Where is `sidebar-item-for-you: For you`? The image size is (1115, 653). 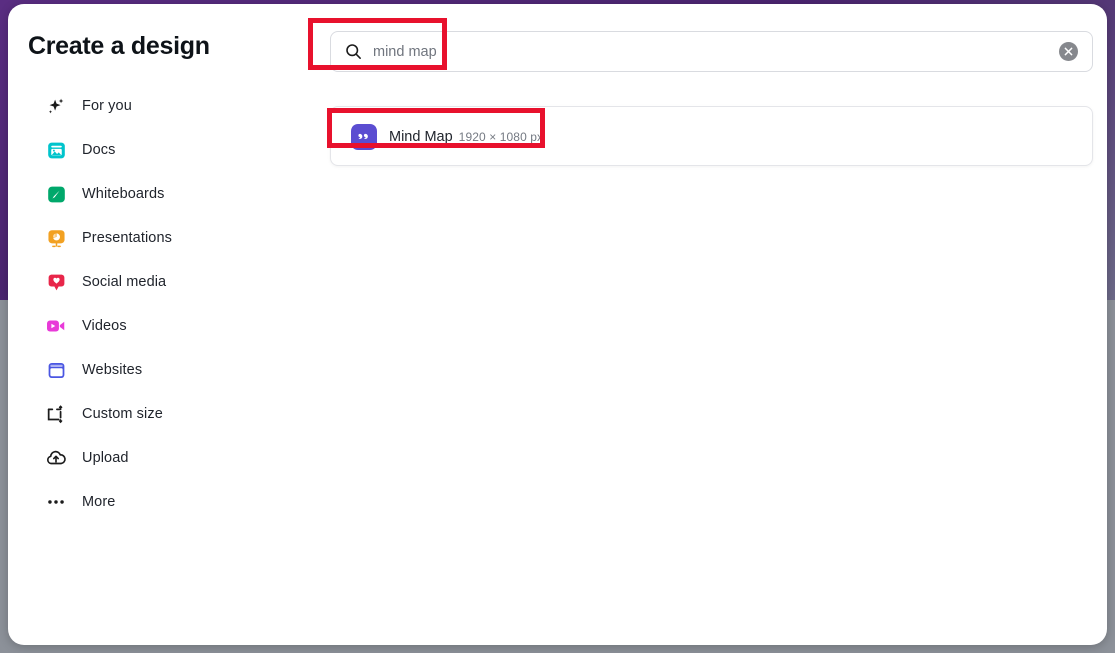
sidebar-item-for-you: For you is located at coordinates (159, 106).